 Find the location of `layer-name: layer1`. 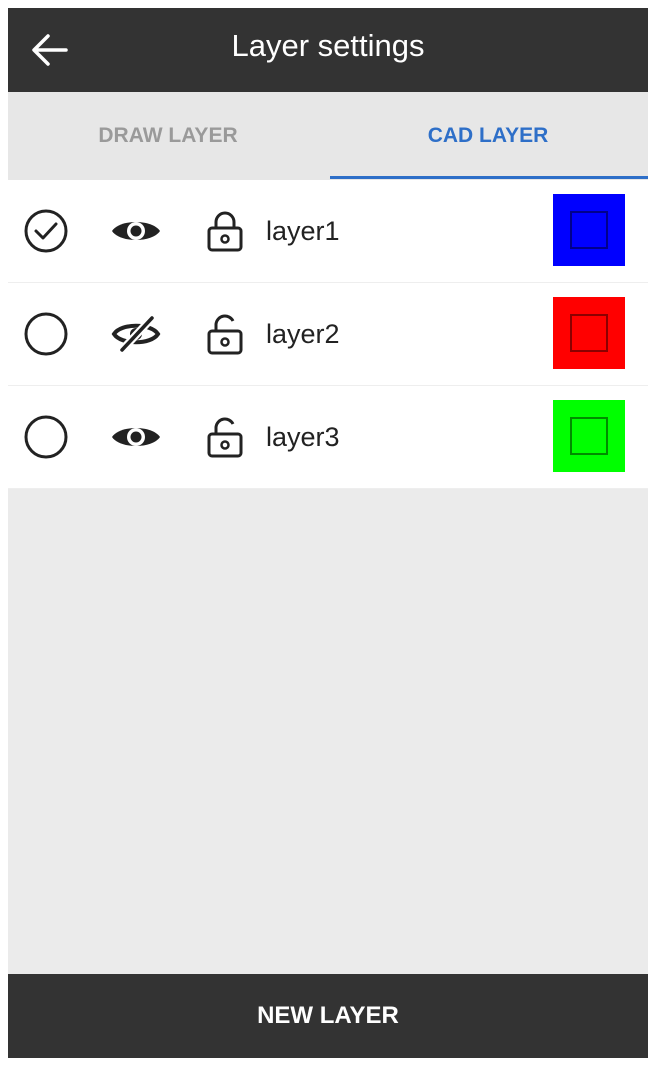

layer-name: layer1 is located at coordinates (303, 231).